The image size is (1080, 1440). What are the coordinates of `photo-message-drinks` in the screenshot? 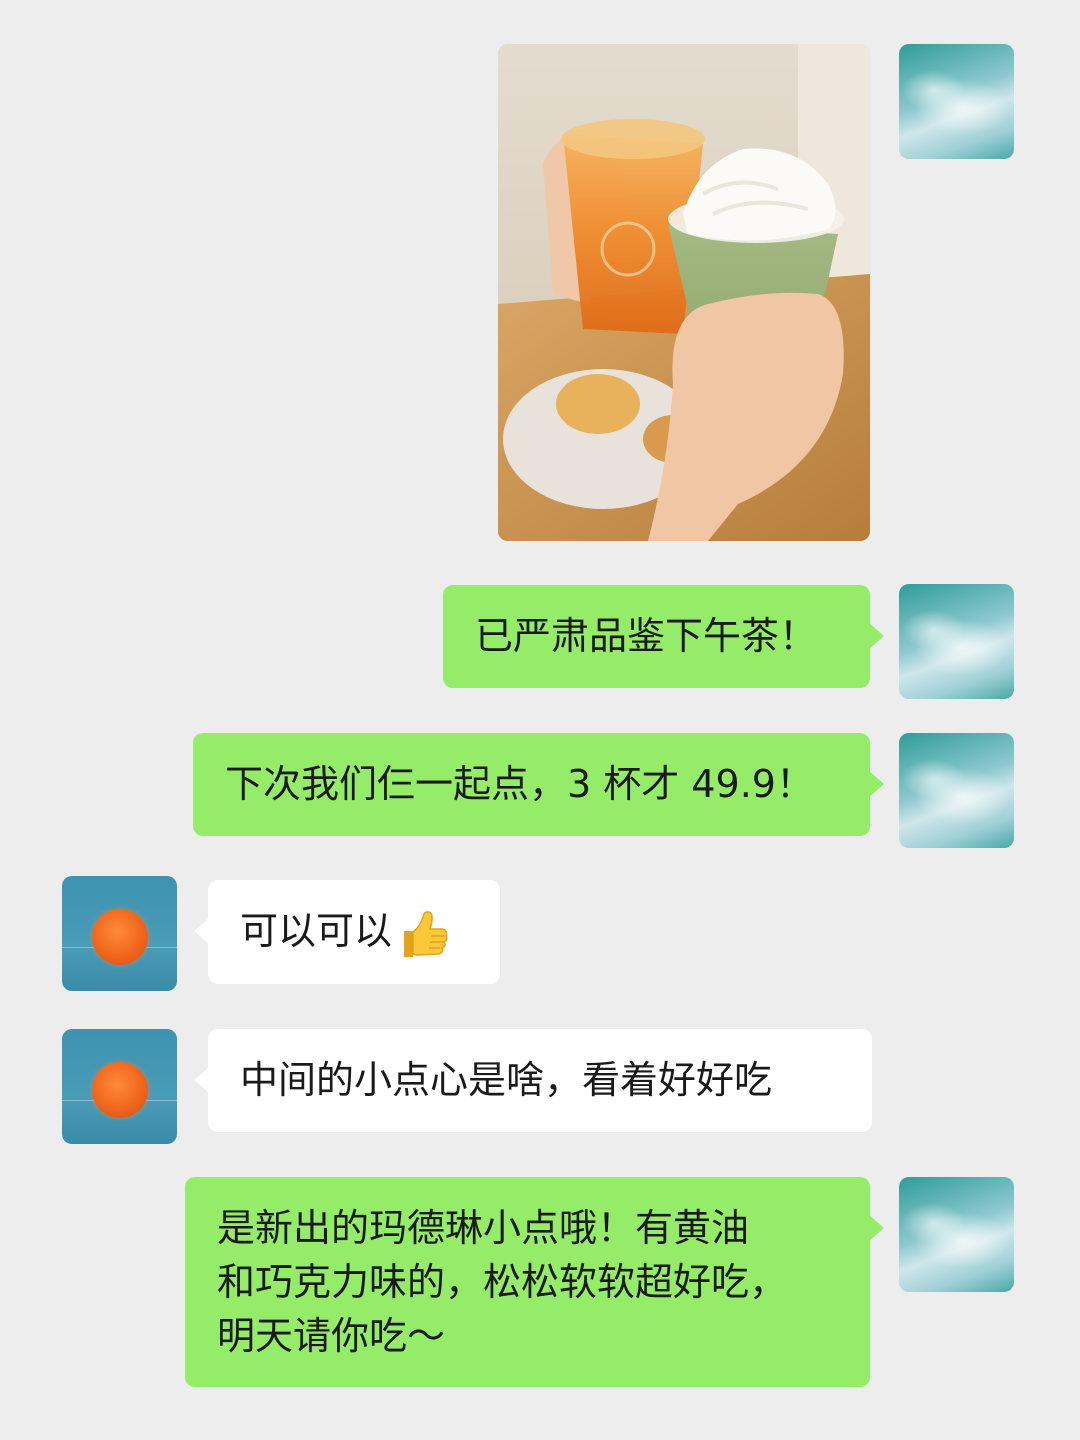 It's located at (684, 292).